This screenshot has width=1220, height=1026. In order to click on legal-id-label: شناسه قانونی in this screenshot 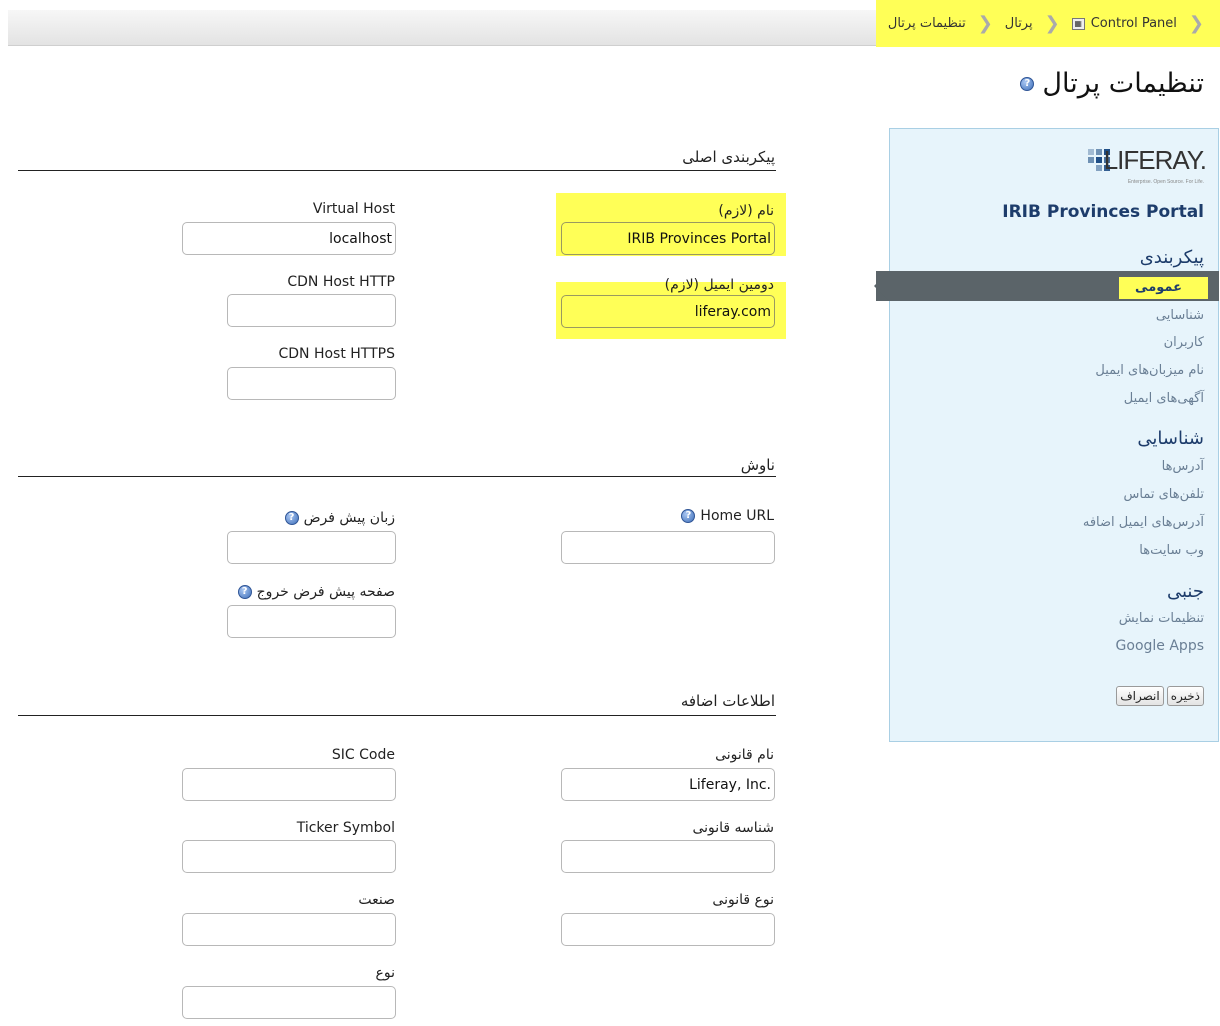, I will do `click(733, 828)`.